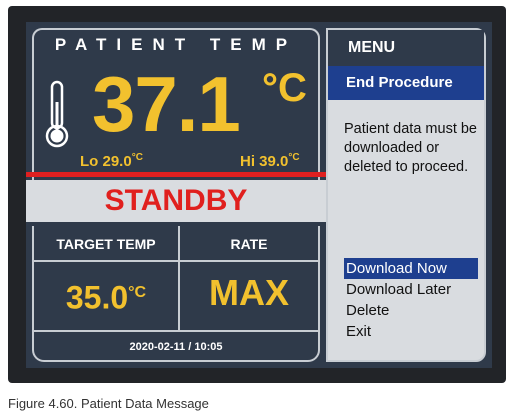 This screenshot has width=513, height=420. What do you see at coordinates (294, 157) in the screenshot?
I see `high-limit-unit: °C` at bounding box center [294, 157].